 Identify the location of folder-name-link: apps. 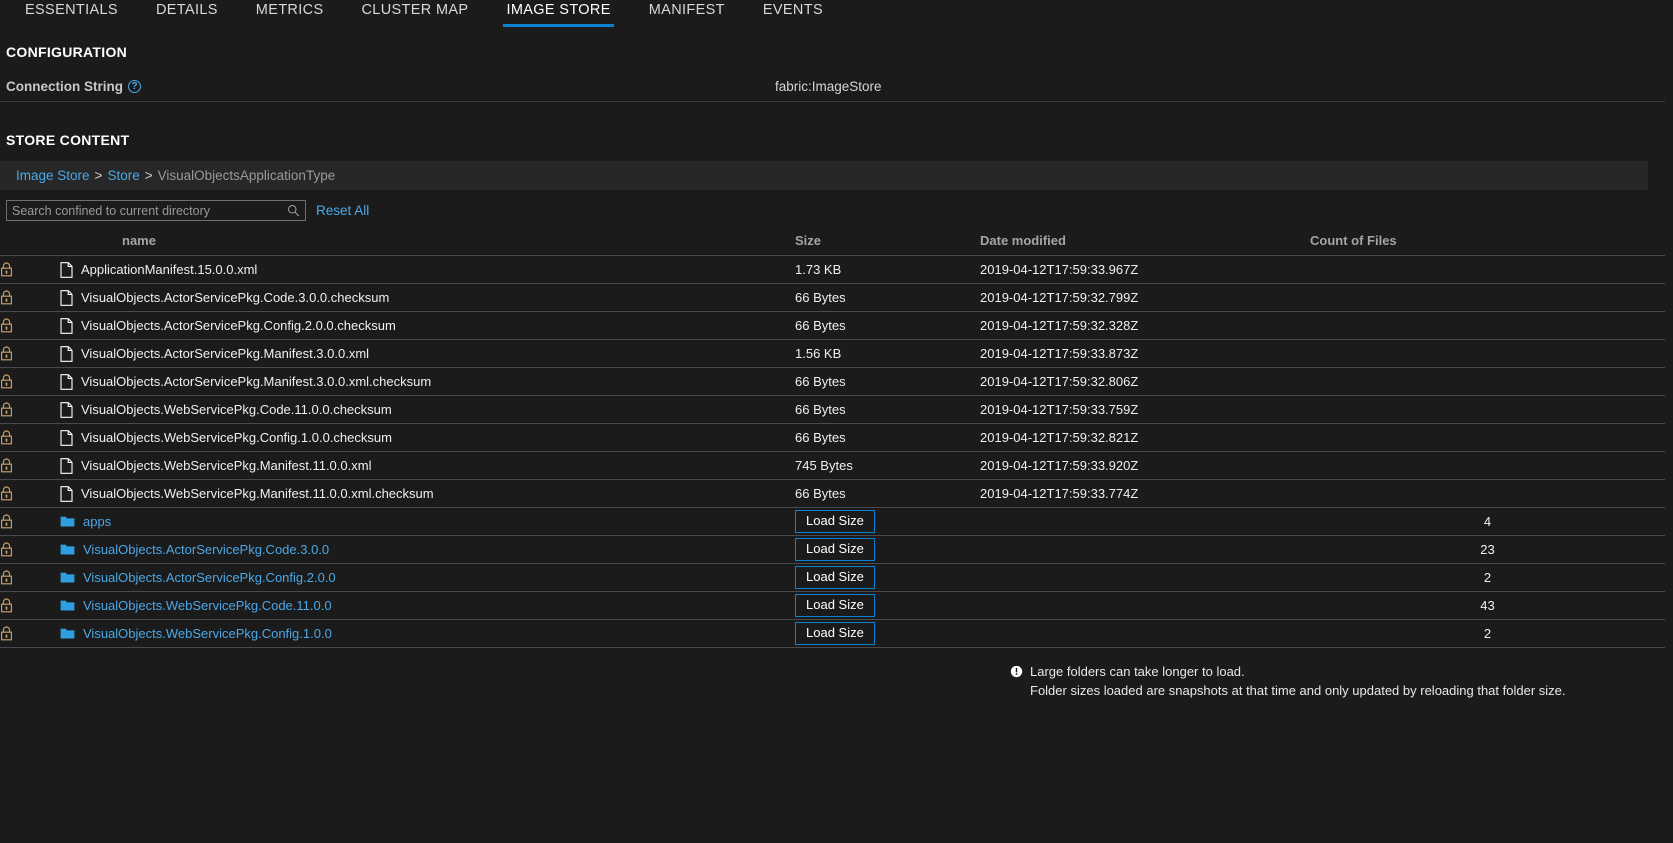
(97, 521).